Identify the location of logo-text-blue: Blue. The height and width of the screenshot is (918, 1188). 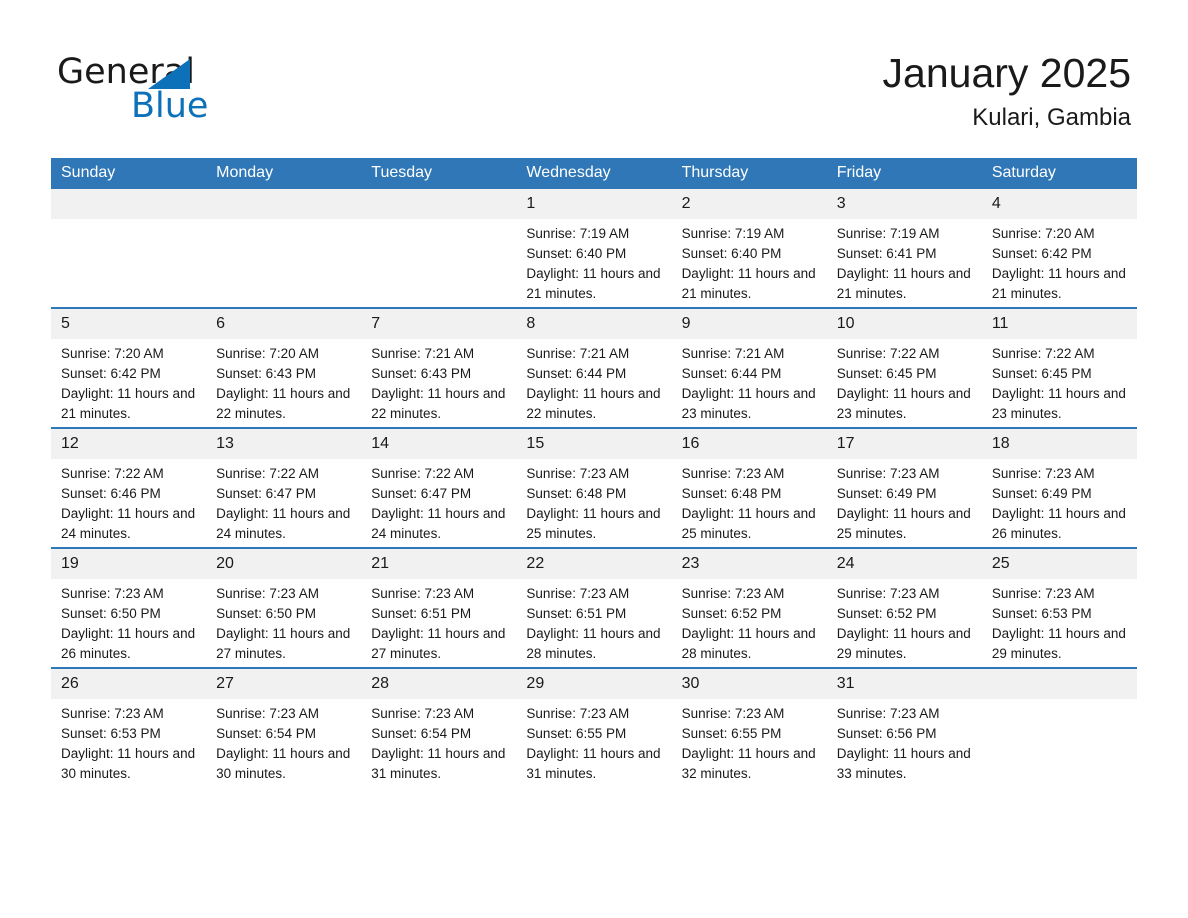
(170, 106).